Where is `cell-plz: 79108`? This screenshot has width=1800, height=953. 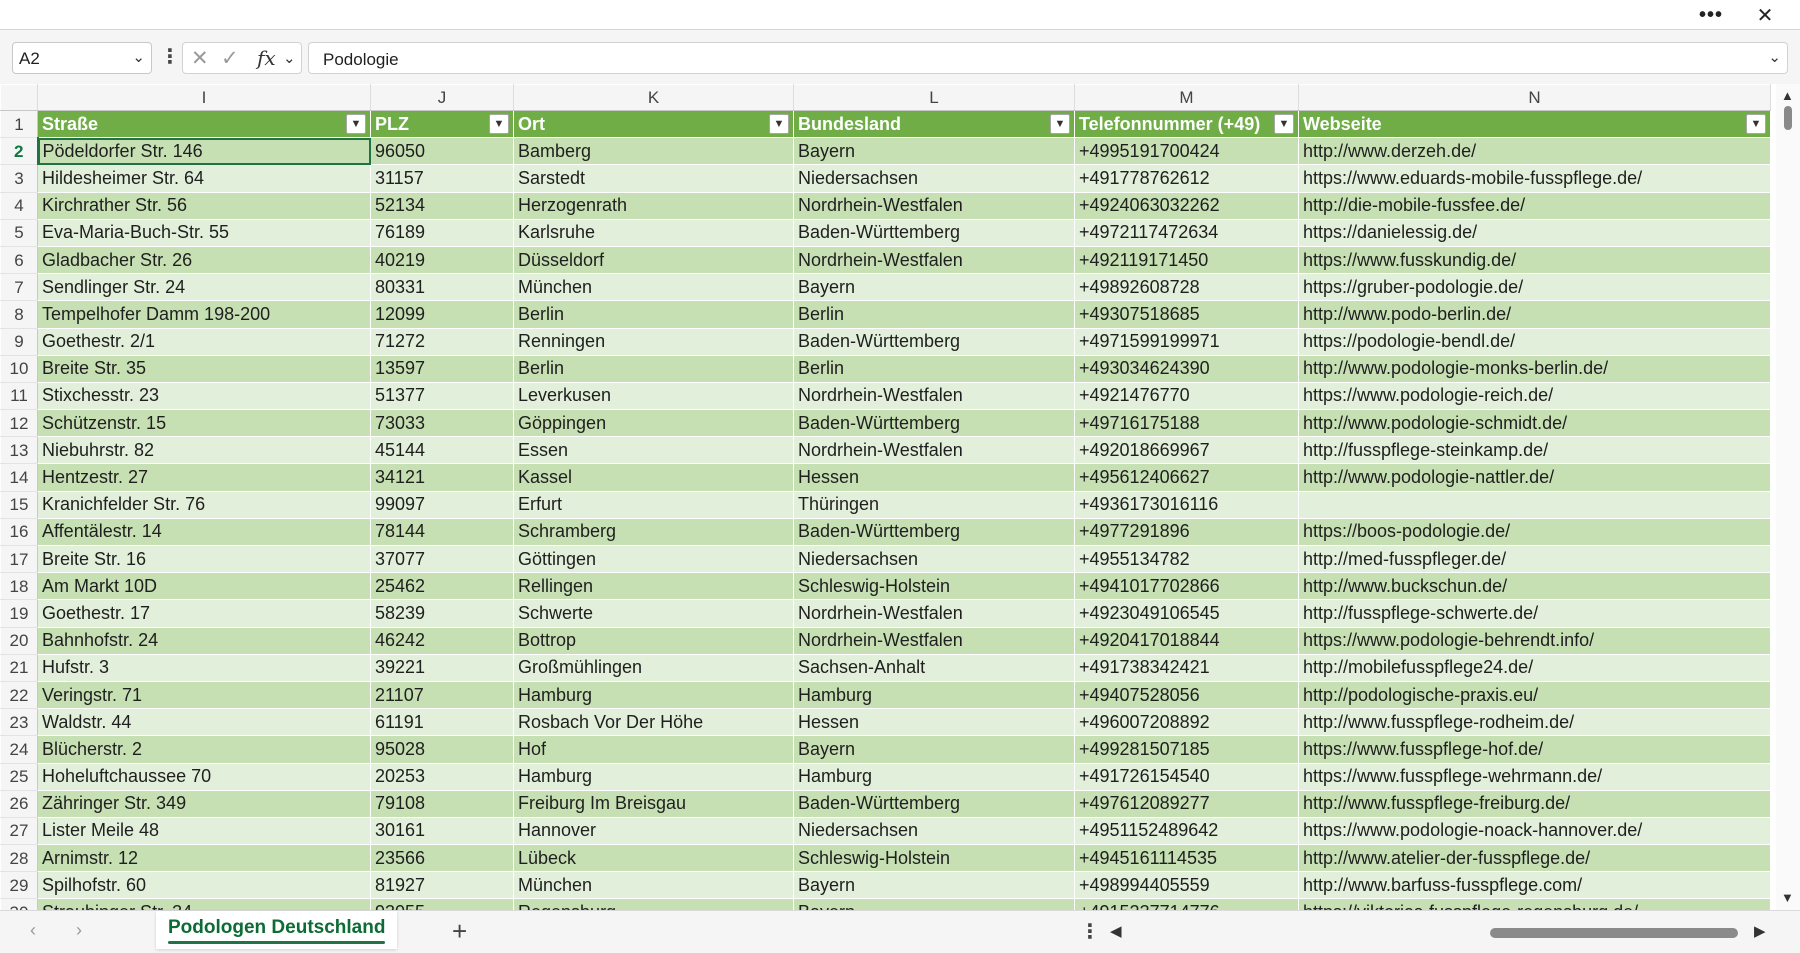 cell-plz: 79108 is located at coordinates (442, 803).